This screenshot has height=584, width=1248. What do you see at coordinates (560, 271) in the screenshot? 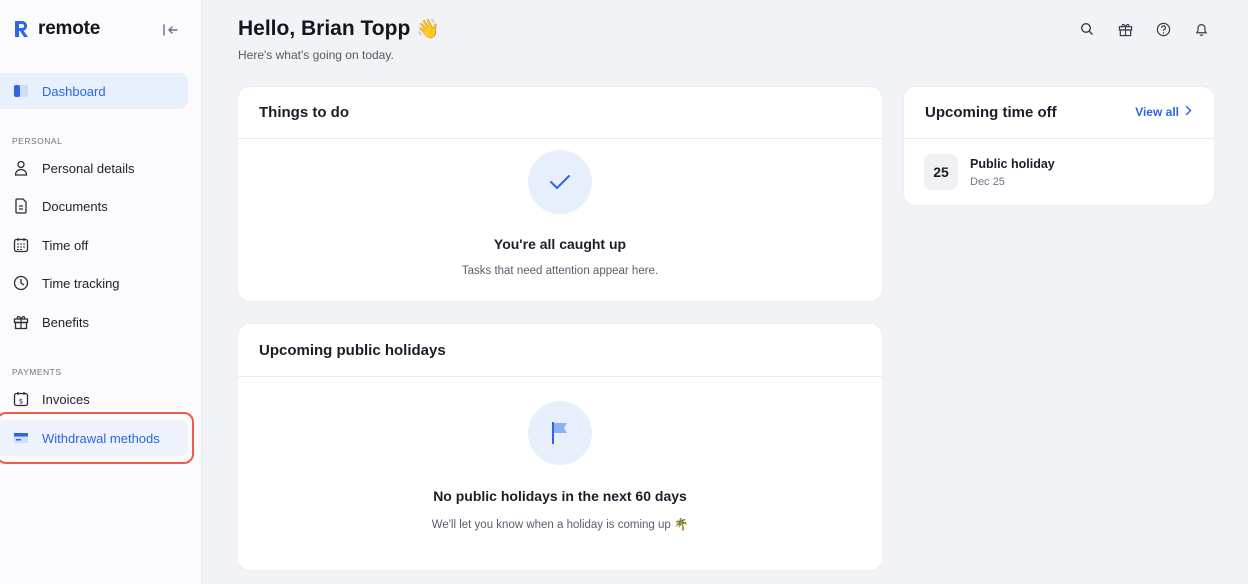
I see `empty-state-subtitle: Tasks that need attention appear here.` at bounding box center [560, 271].